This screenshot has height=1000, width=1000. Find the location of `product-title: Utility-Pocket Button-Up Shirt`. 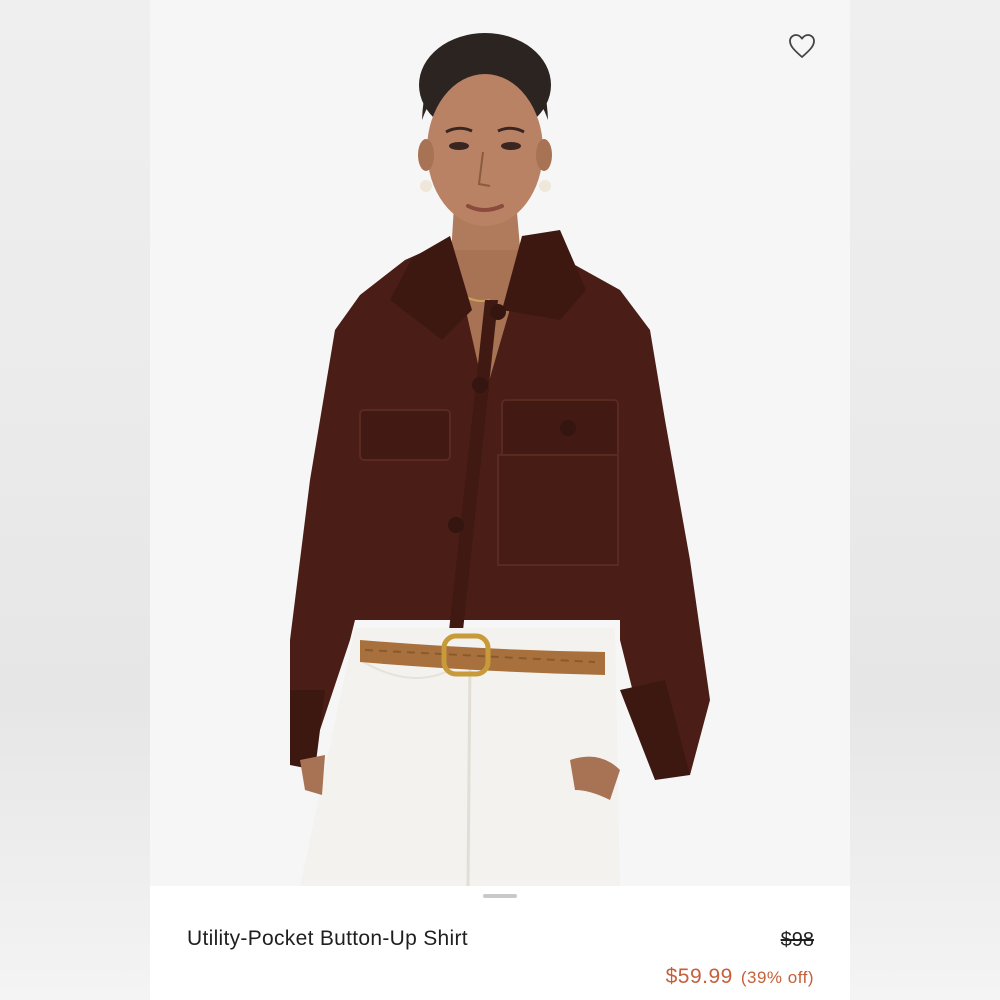

product-title: Utility-Pocket Button-Up Shirt is located at coordinates (327, 939).